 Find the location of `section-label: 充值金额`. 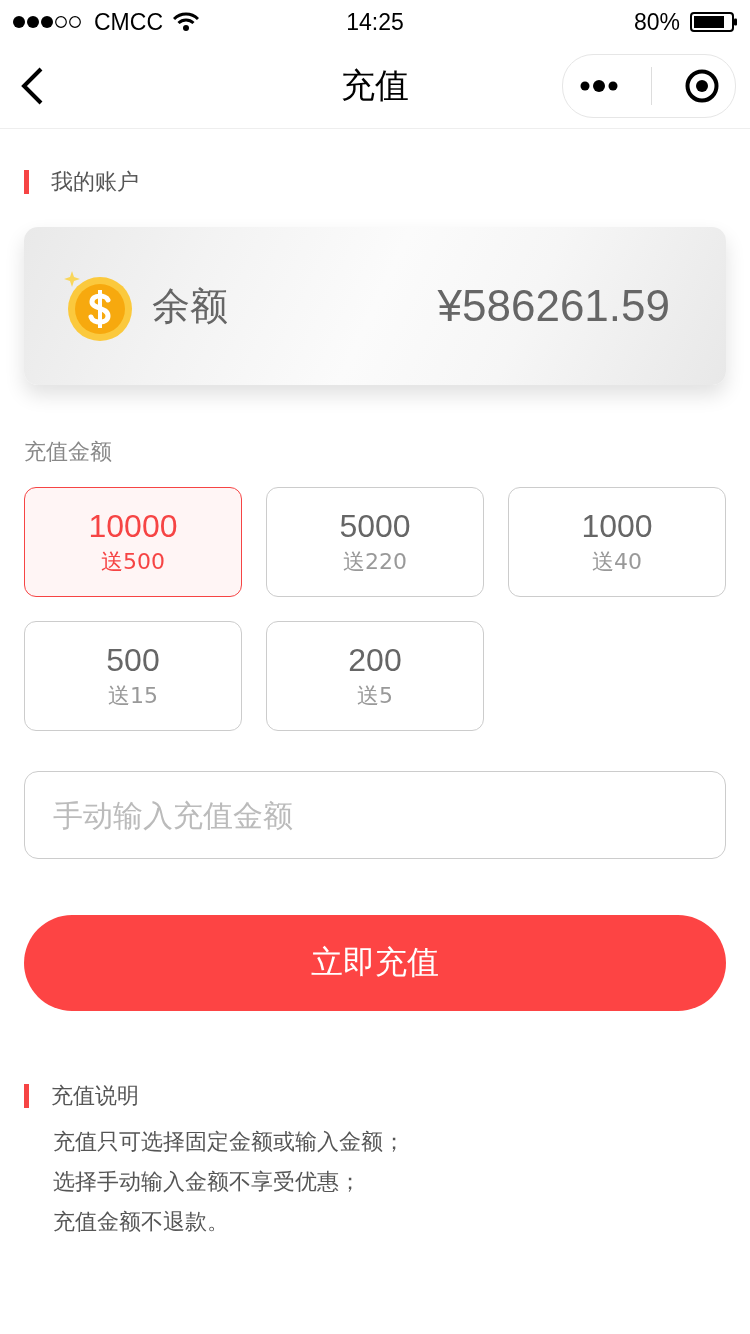

section-label: 充值金额 is located at coordinates (68, 452).